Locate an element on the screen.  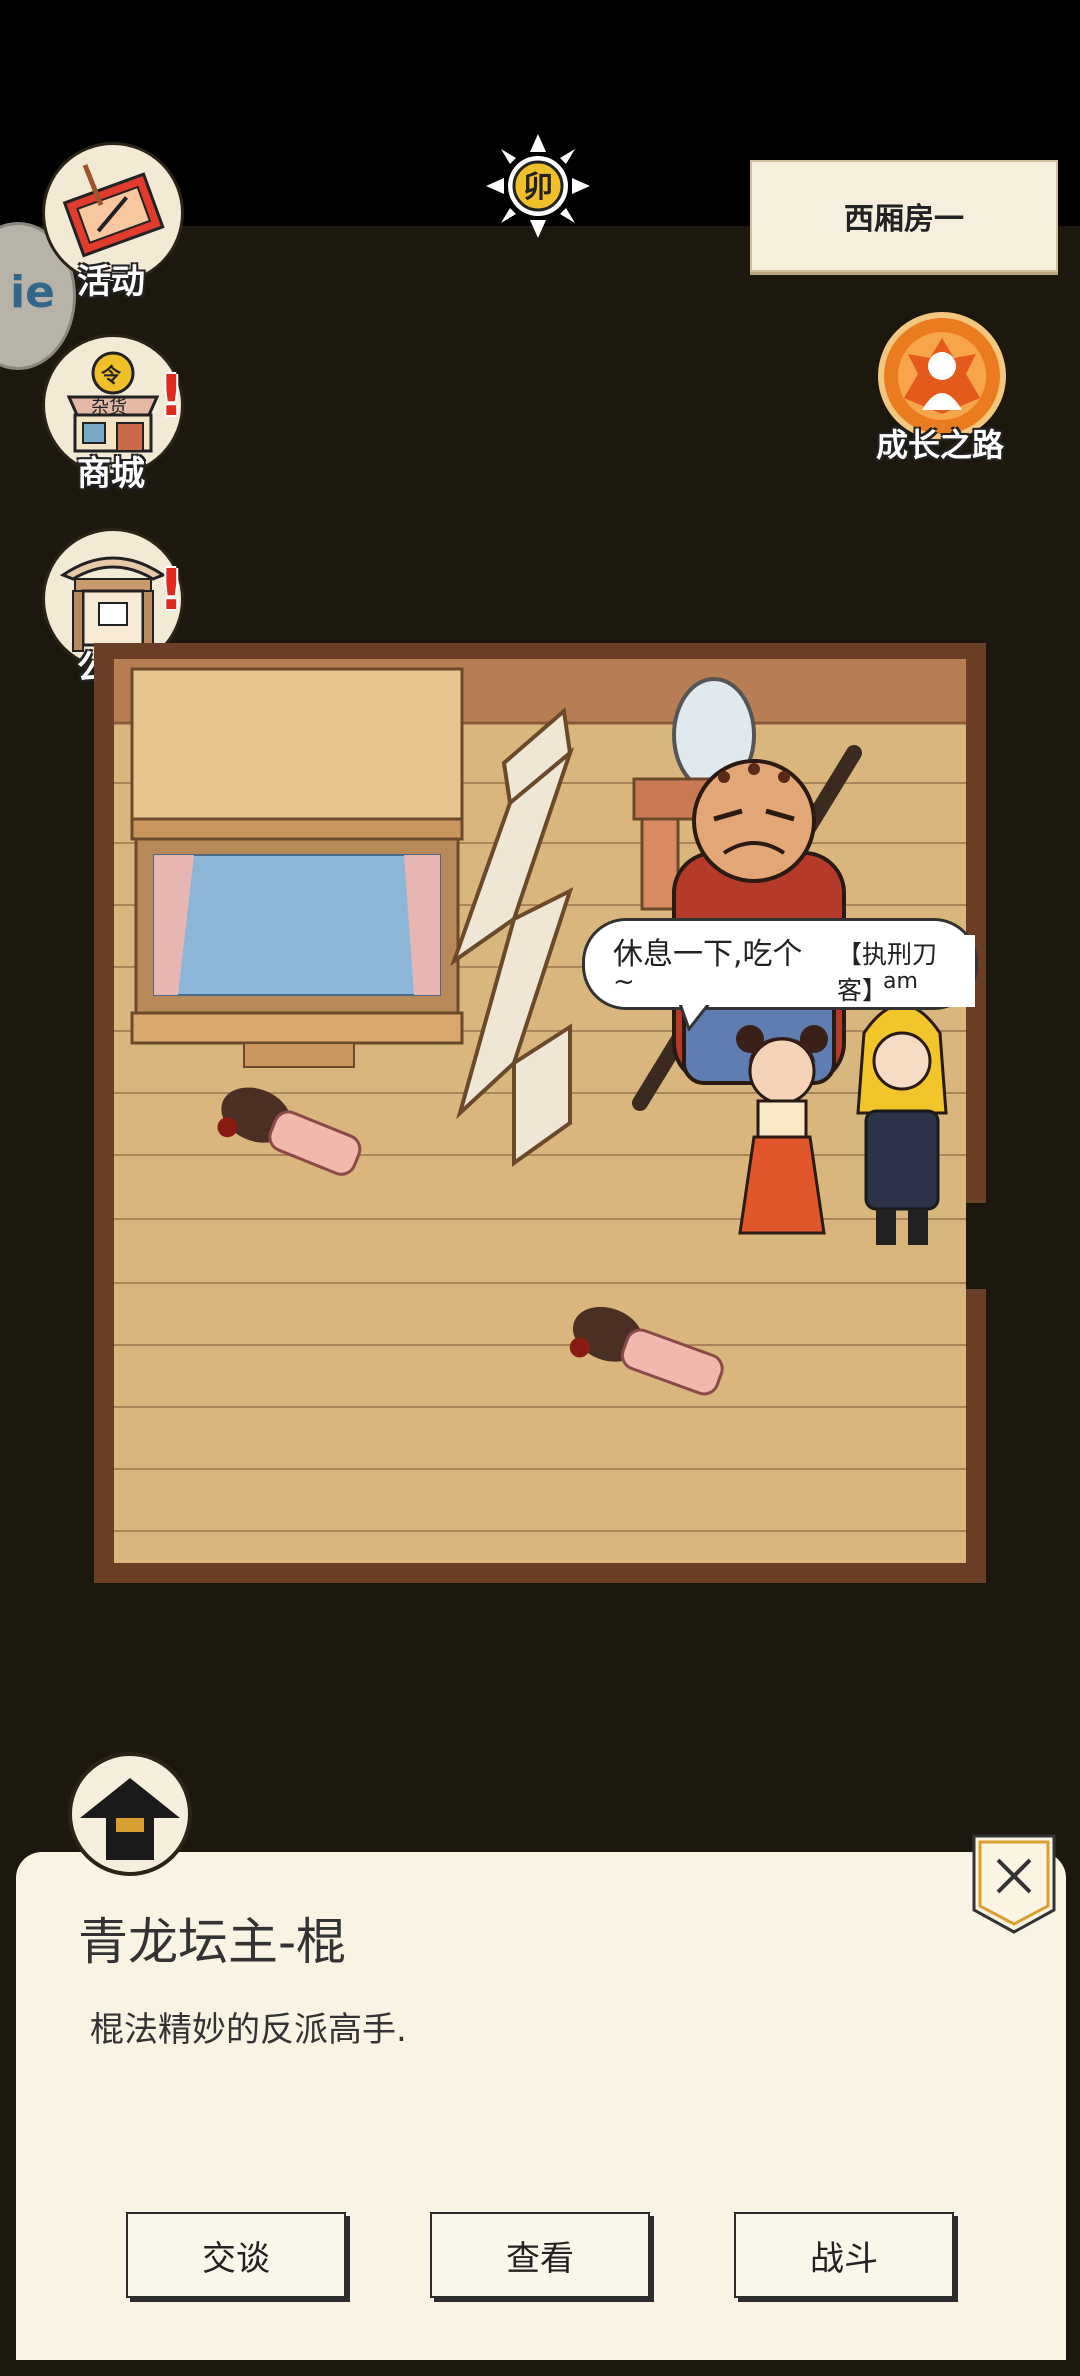
notice-alert-icon: ! is located at coordinates (171, 590).